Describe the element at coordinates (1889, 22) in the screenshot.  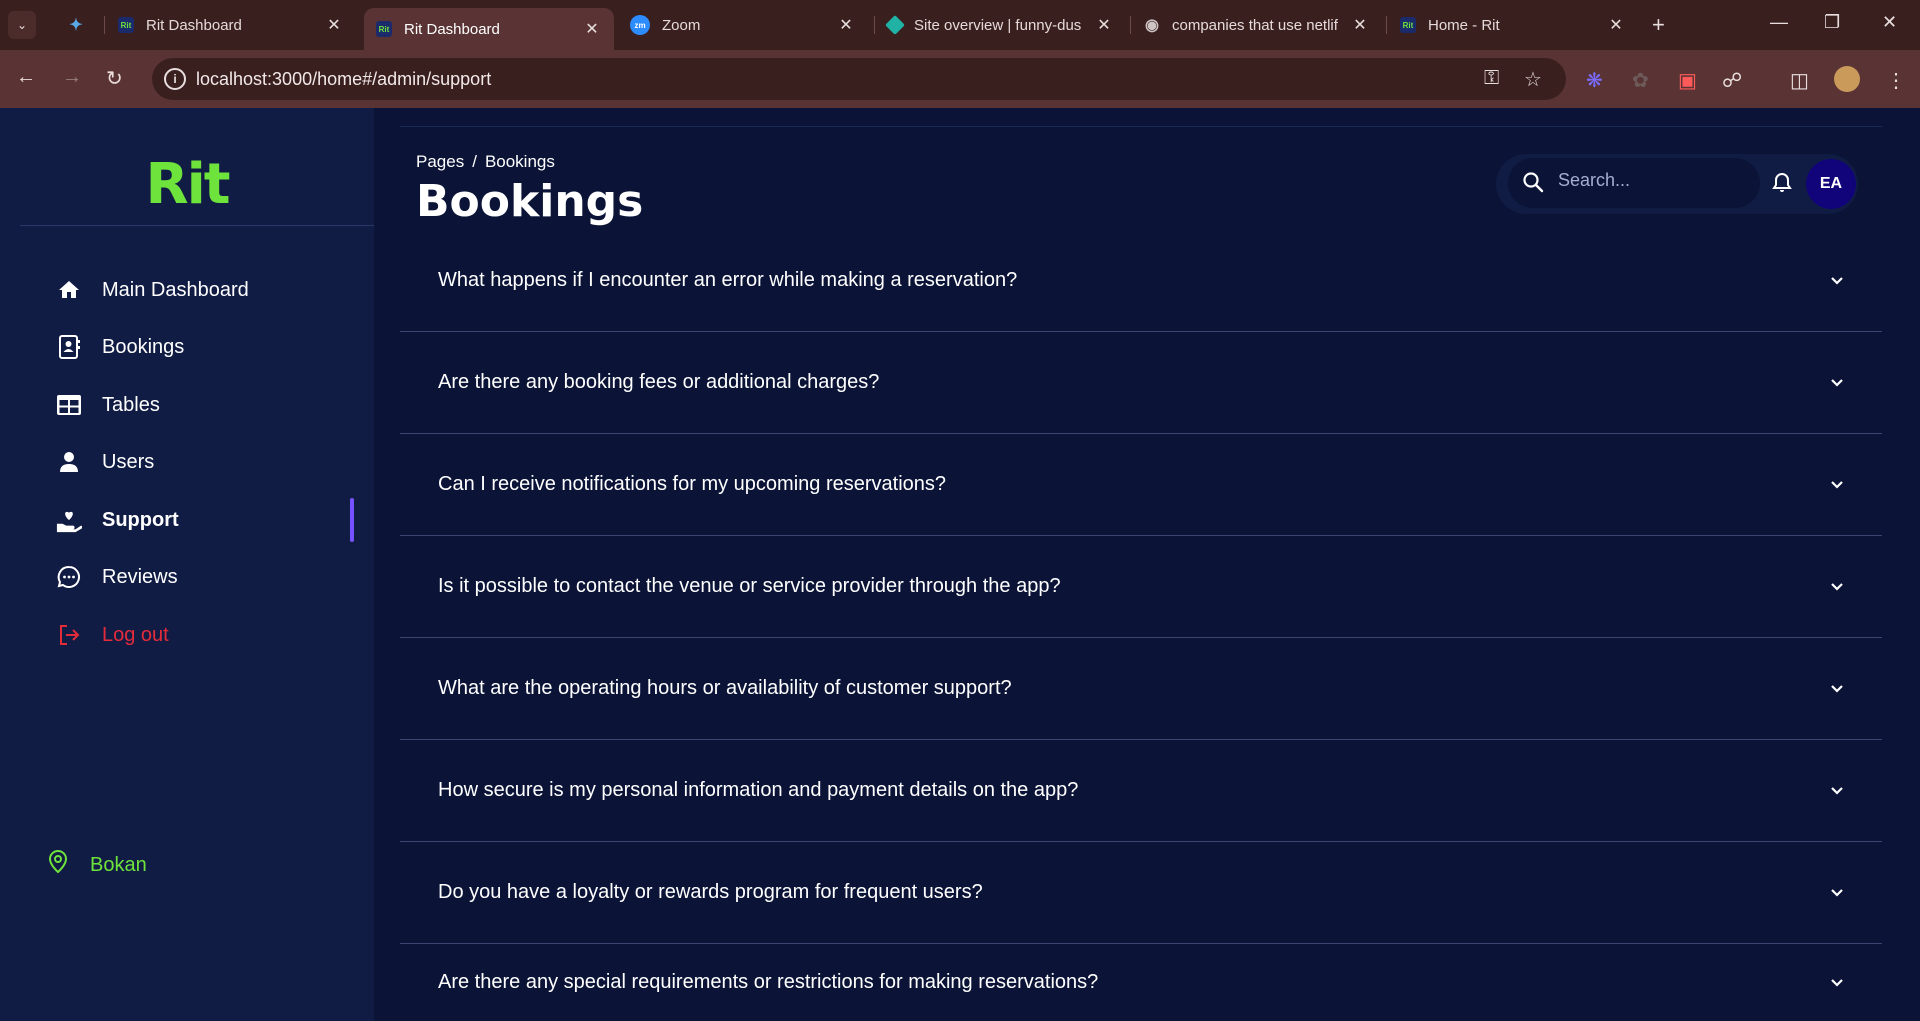
I see `close-window-button: ✕` at that location.